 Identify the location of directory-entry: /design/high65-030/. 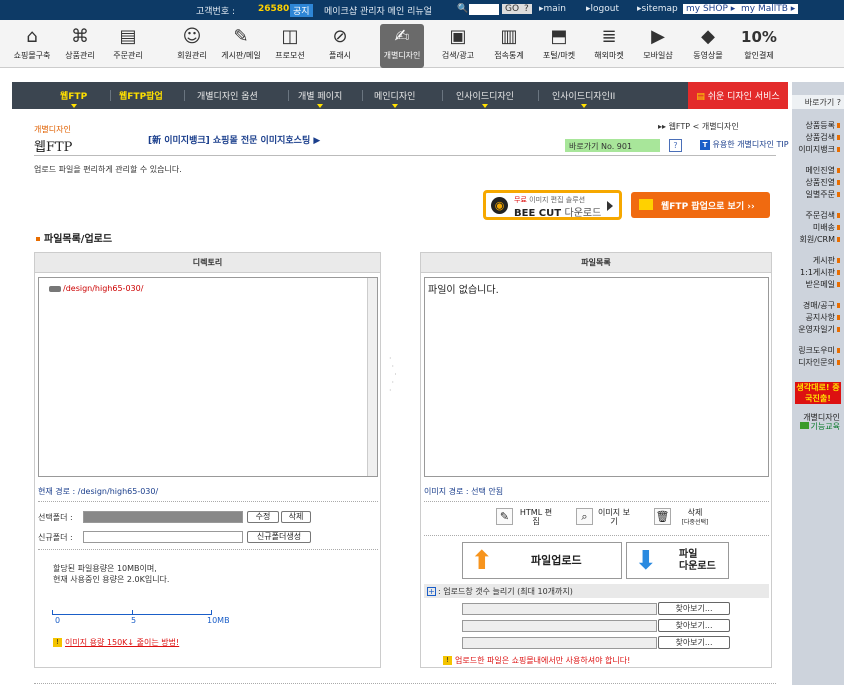
(96, 288).